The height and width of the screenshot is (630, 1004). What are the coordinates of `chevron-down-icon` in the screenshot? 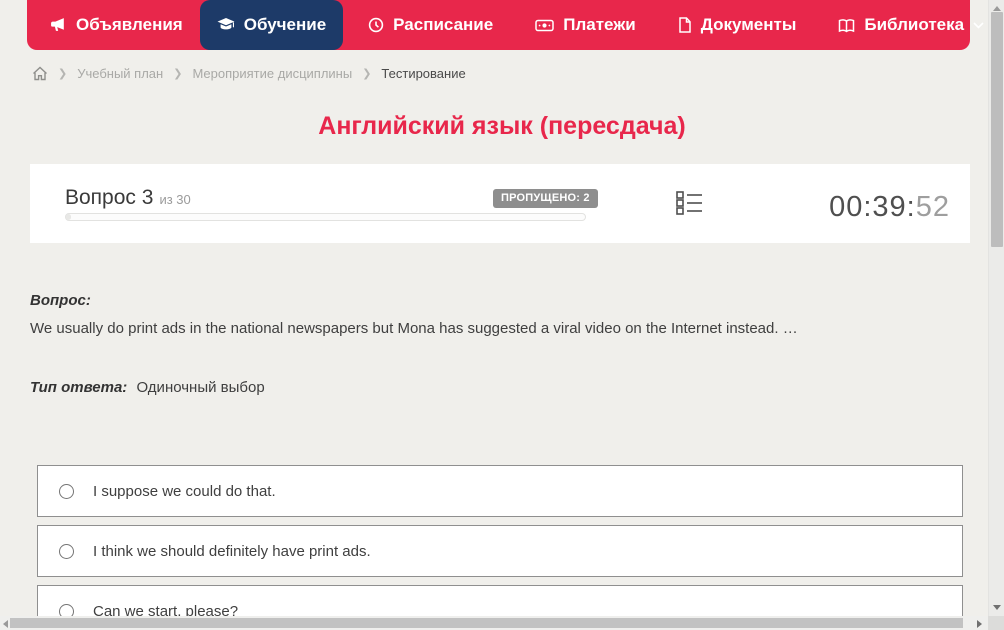 It's located at (978, 25).